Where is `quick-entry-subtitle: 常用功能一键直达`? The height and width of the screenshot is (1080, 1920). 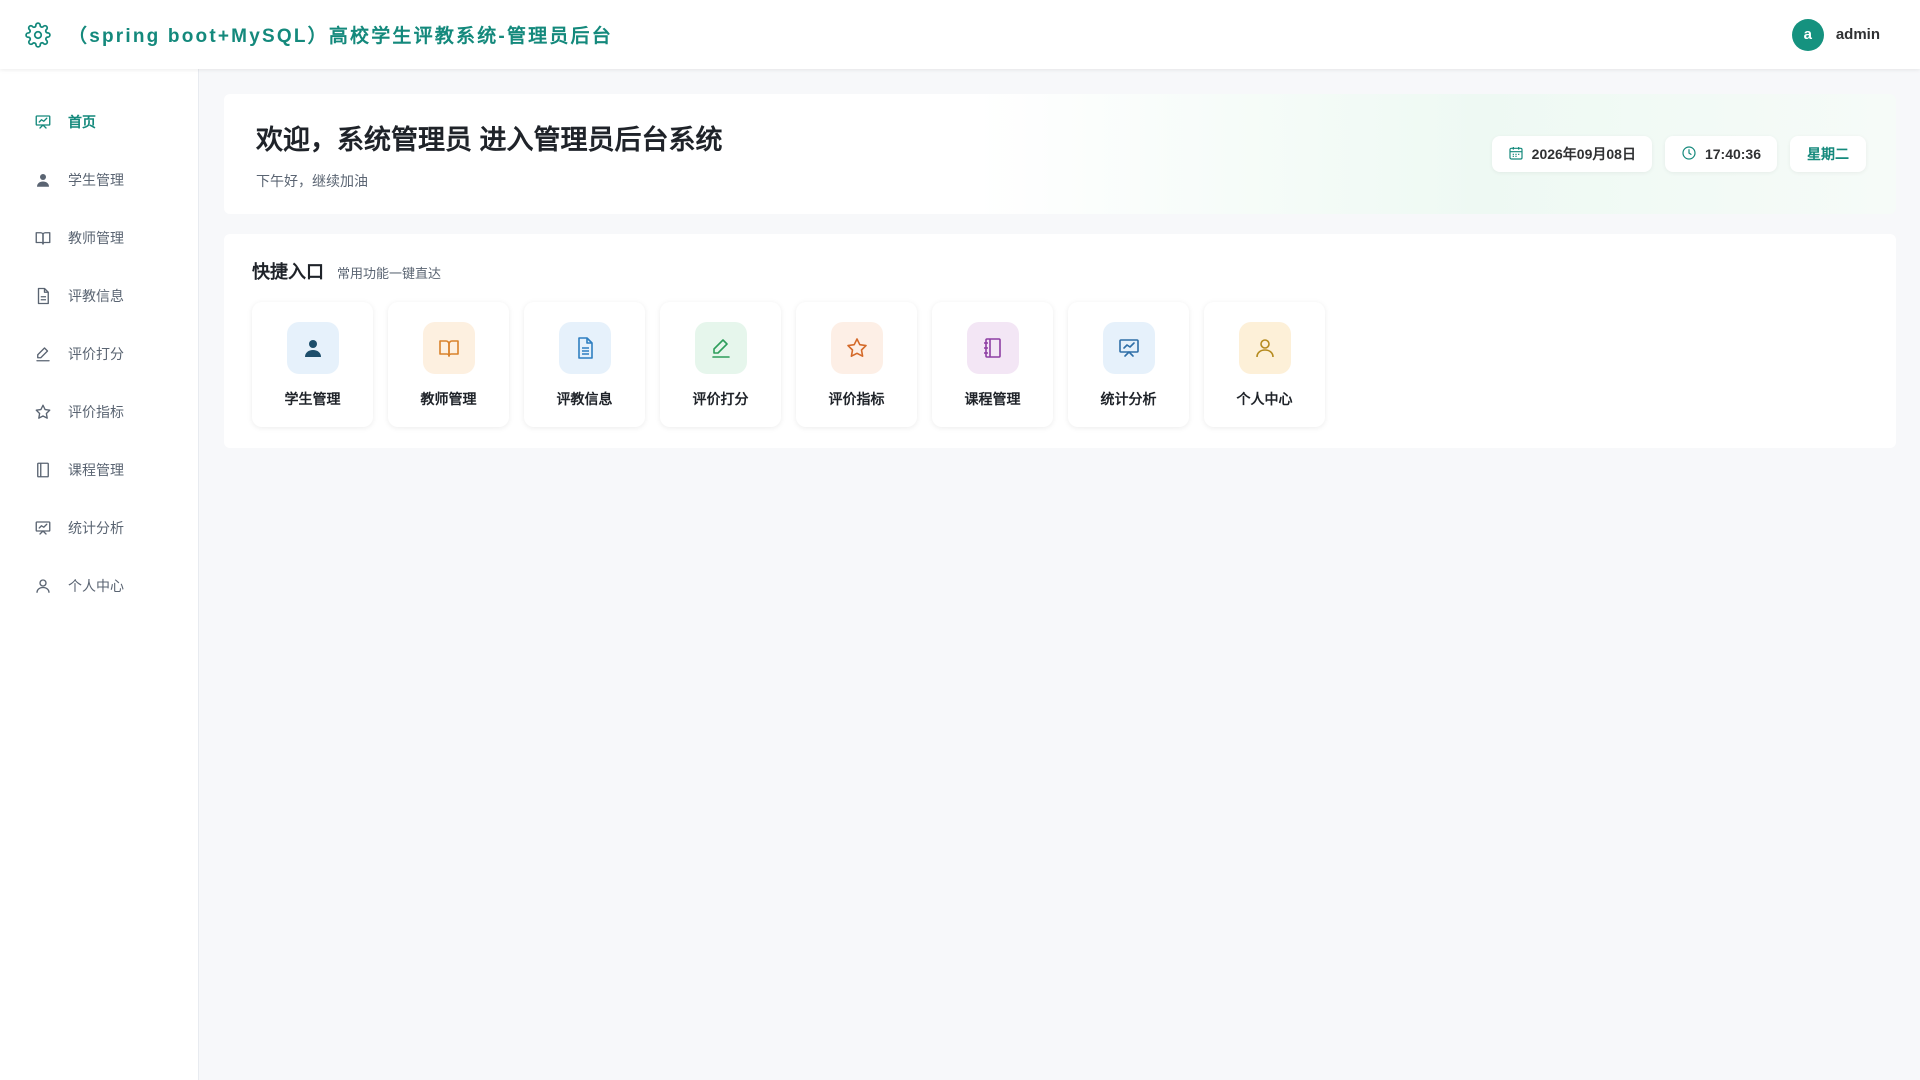
quick-entry-subtitle: 常用功能一键直达 is located at coordinates (389, 273).